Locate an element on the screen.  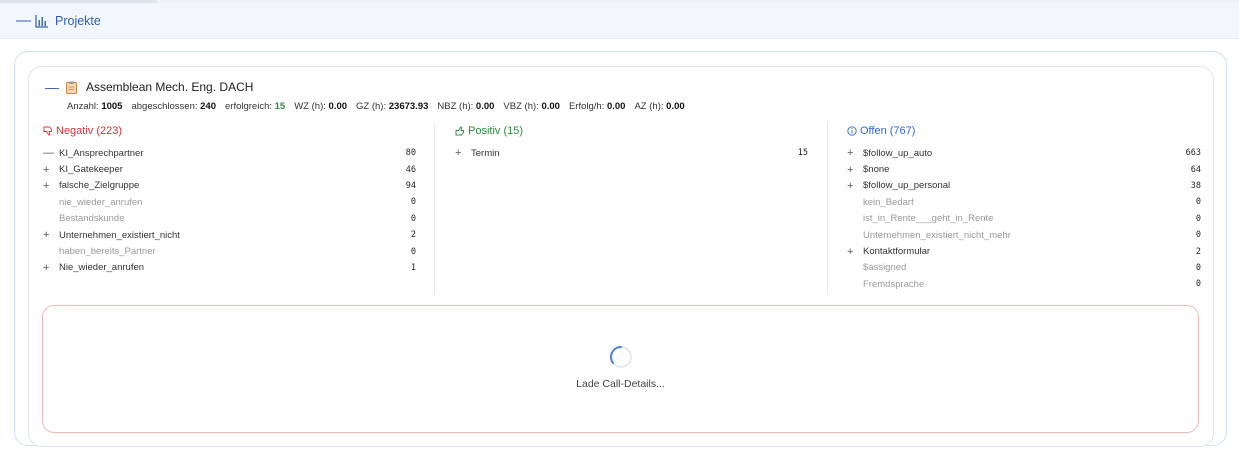
item-label: falsche_Zielgruppe is located at coordinates (99, 186).